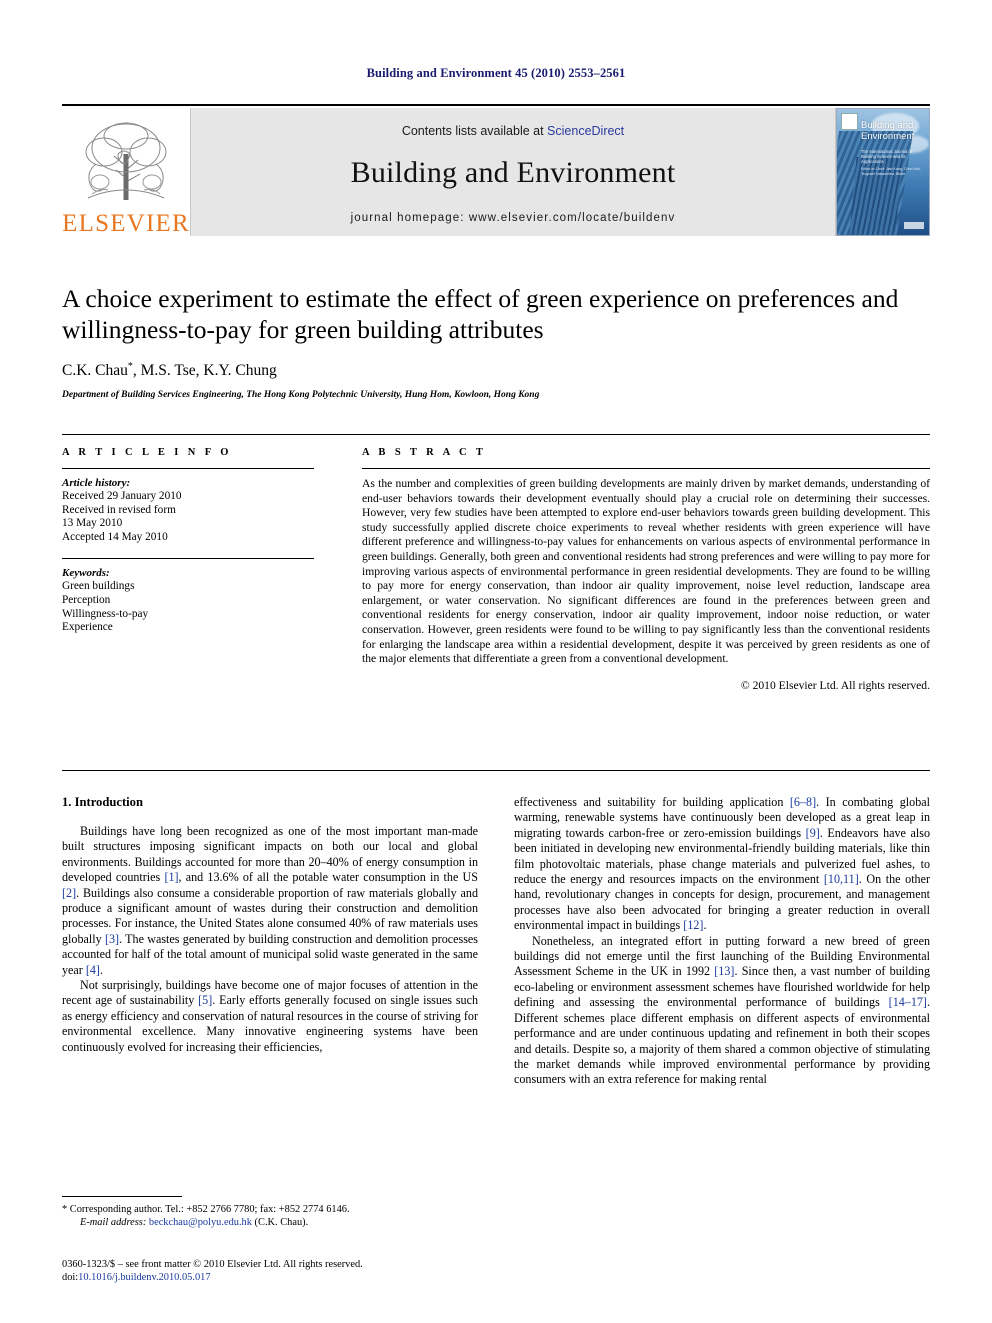 Image resolution: width=992 pixels, height=1323 pixels. What do you see at coordinates (112, 939) in the screenshot?
I see `citation-ref: [3]` at bounding box center [112, 939].